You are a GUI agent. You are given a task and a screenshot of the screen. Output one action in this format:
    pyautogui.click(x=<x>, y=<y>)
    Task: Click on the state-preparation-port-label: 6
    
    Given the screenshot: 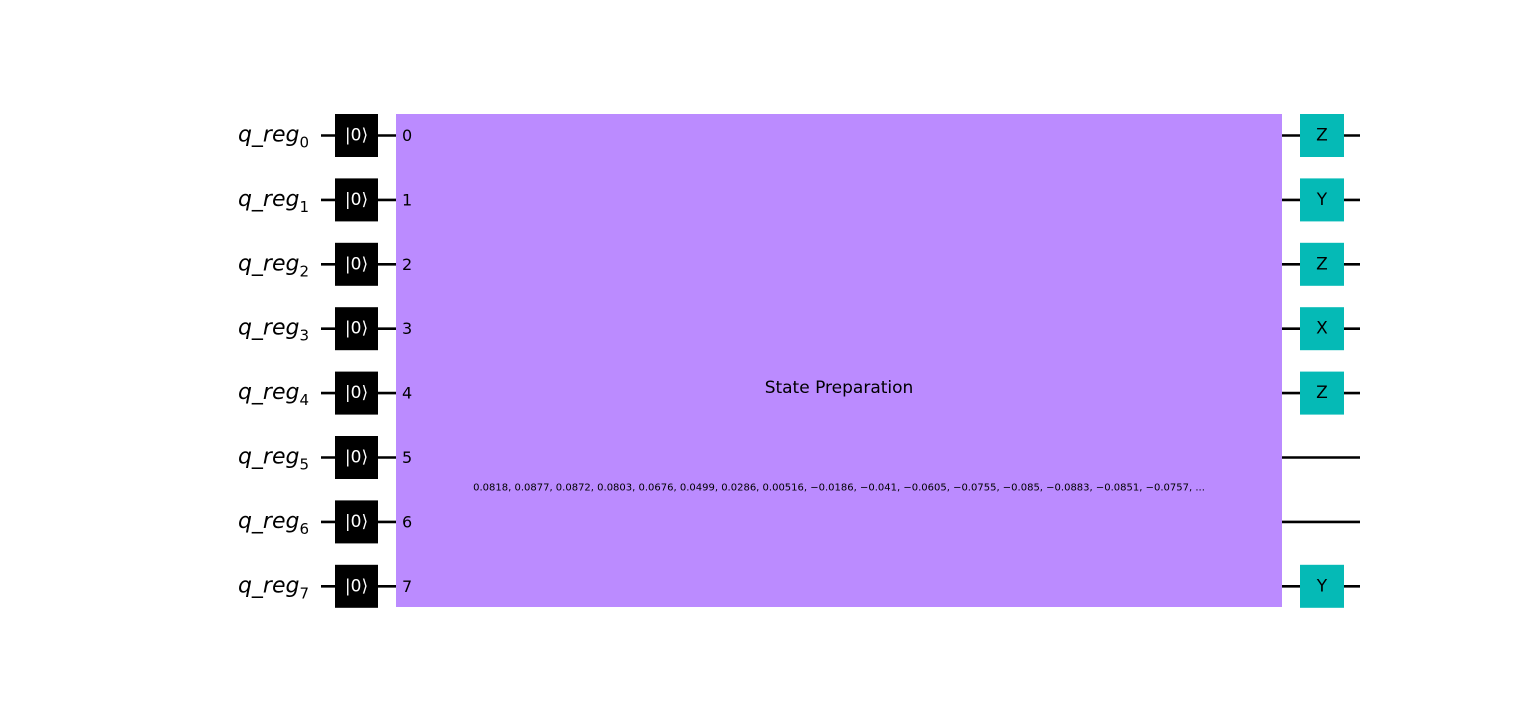 What is the action you would take?
    pyautogui.click(x=407, y=521)
    